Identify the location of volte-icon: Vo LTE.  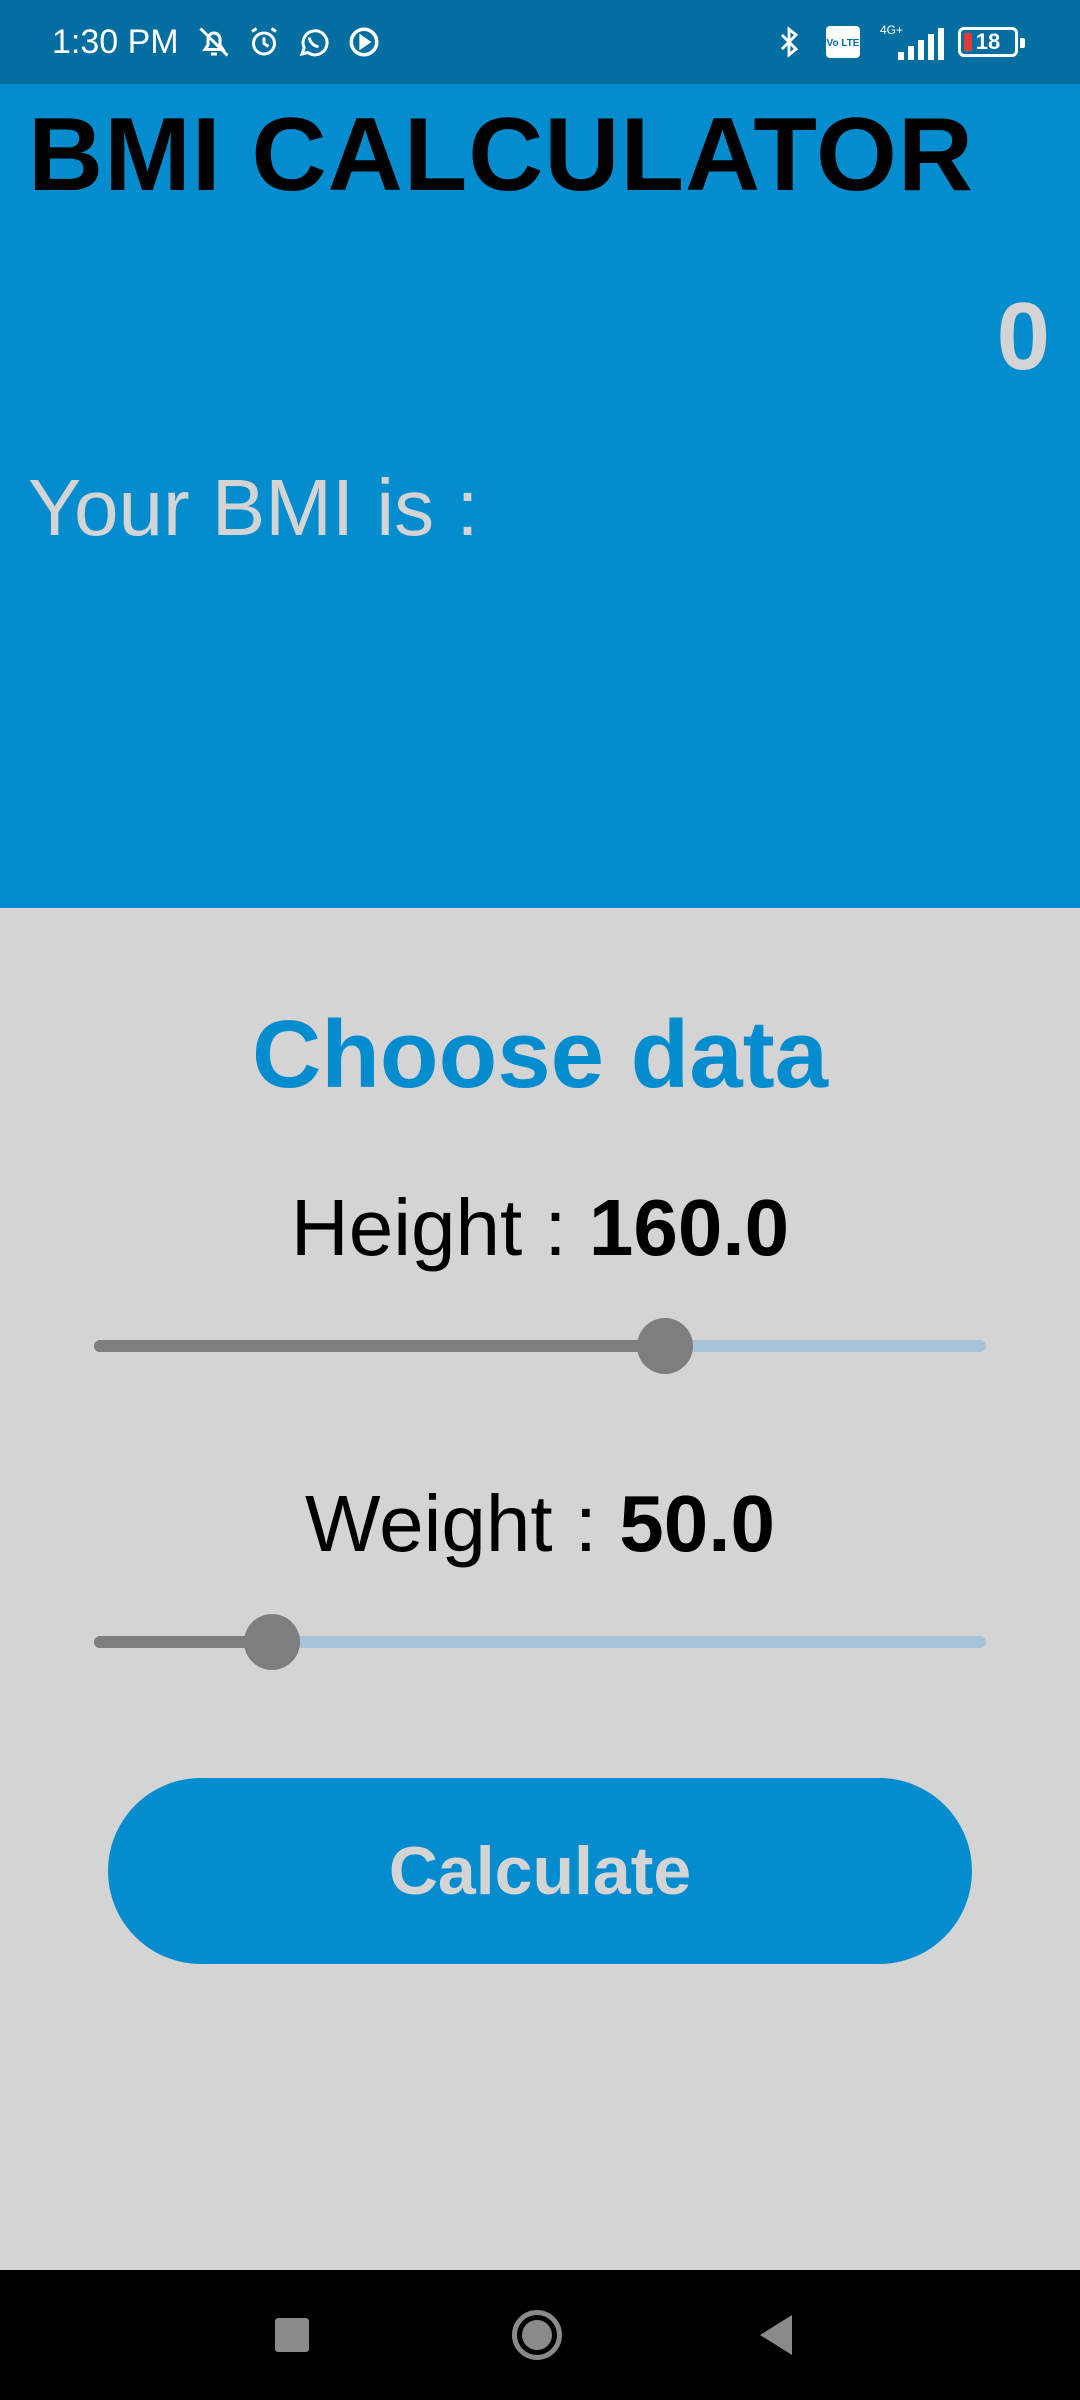
(843, 42).